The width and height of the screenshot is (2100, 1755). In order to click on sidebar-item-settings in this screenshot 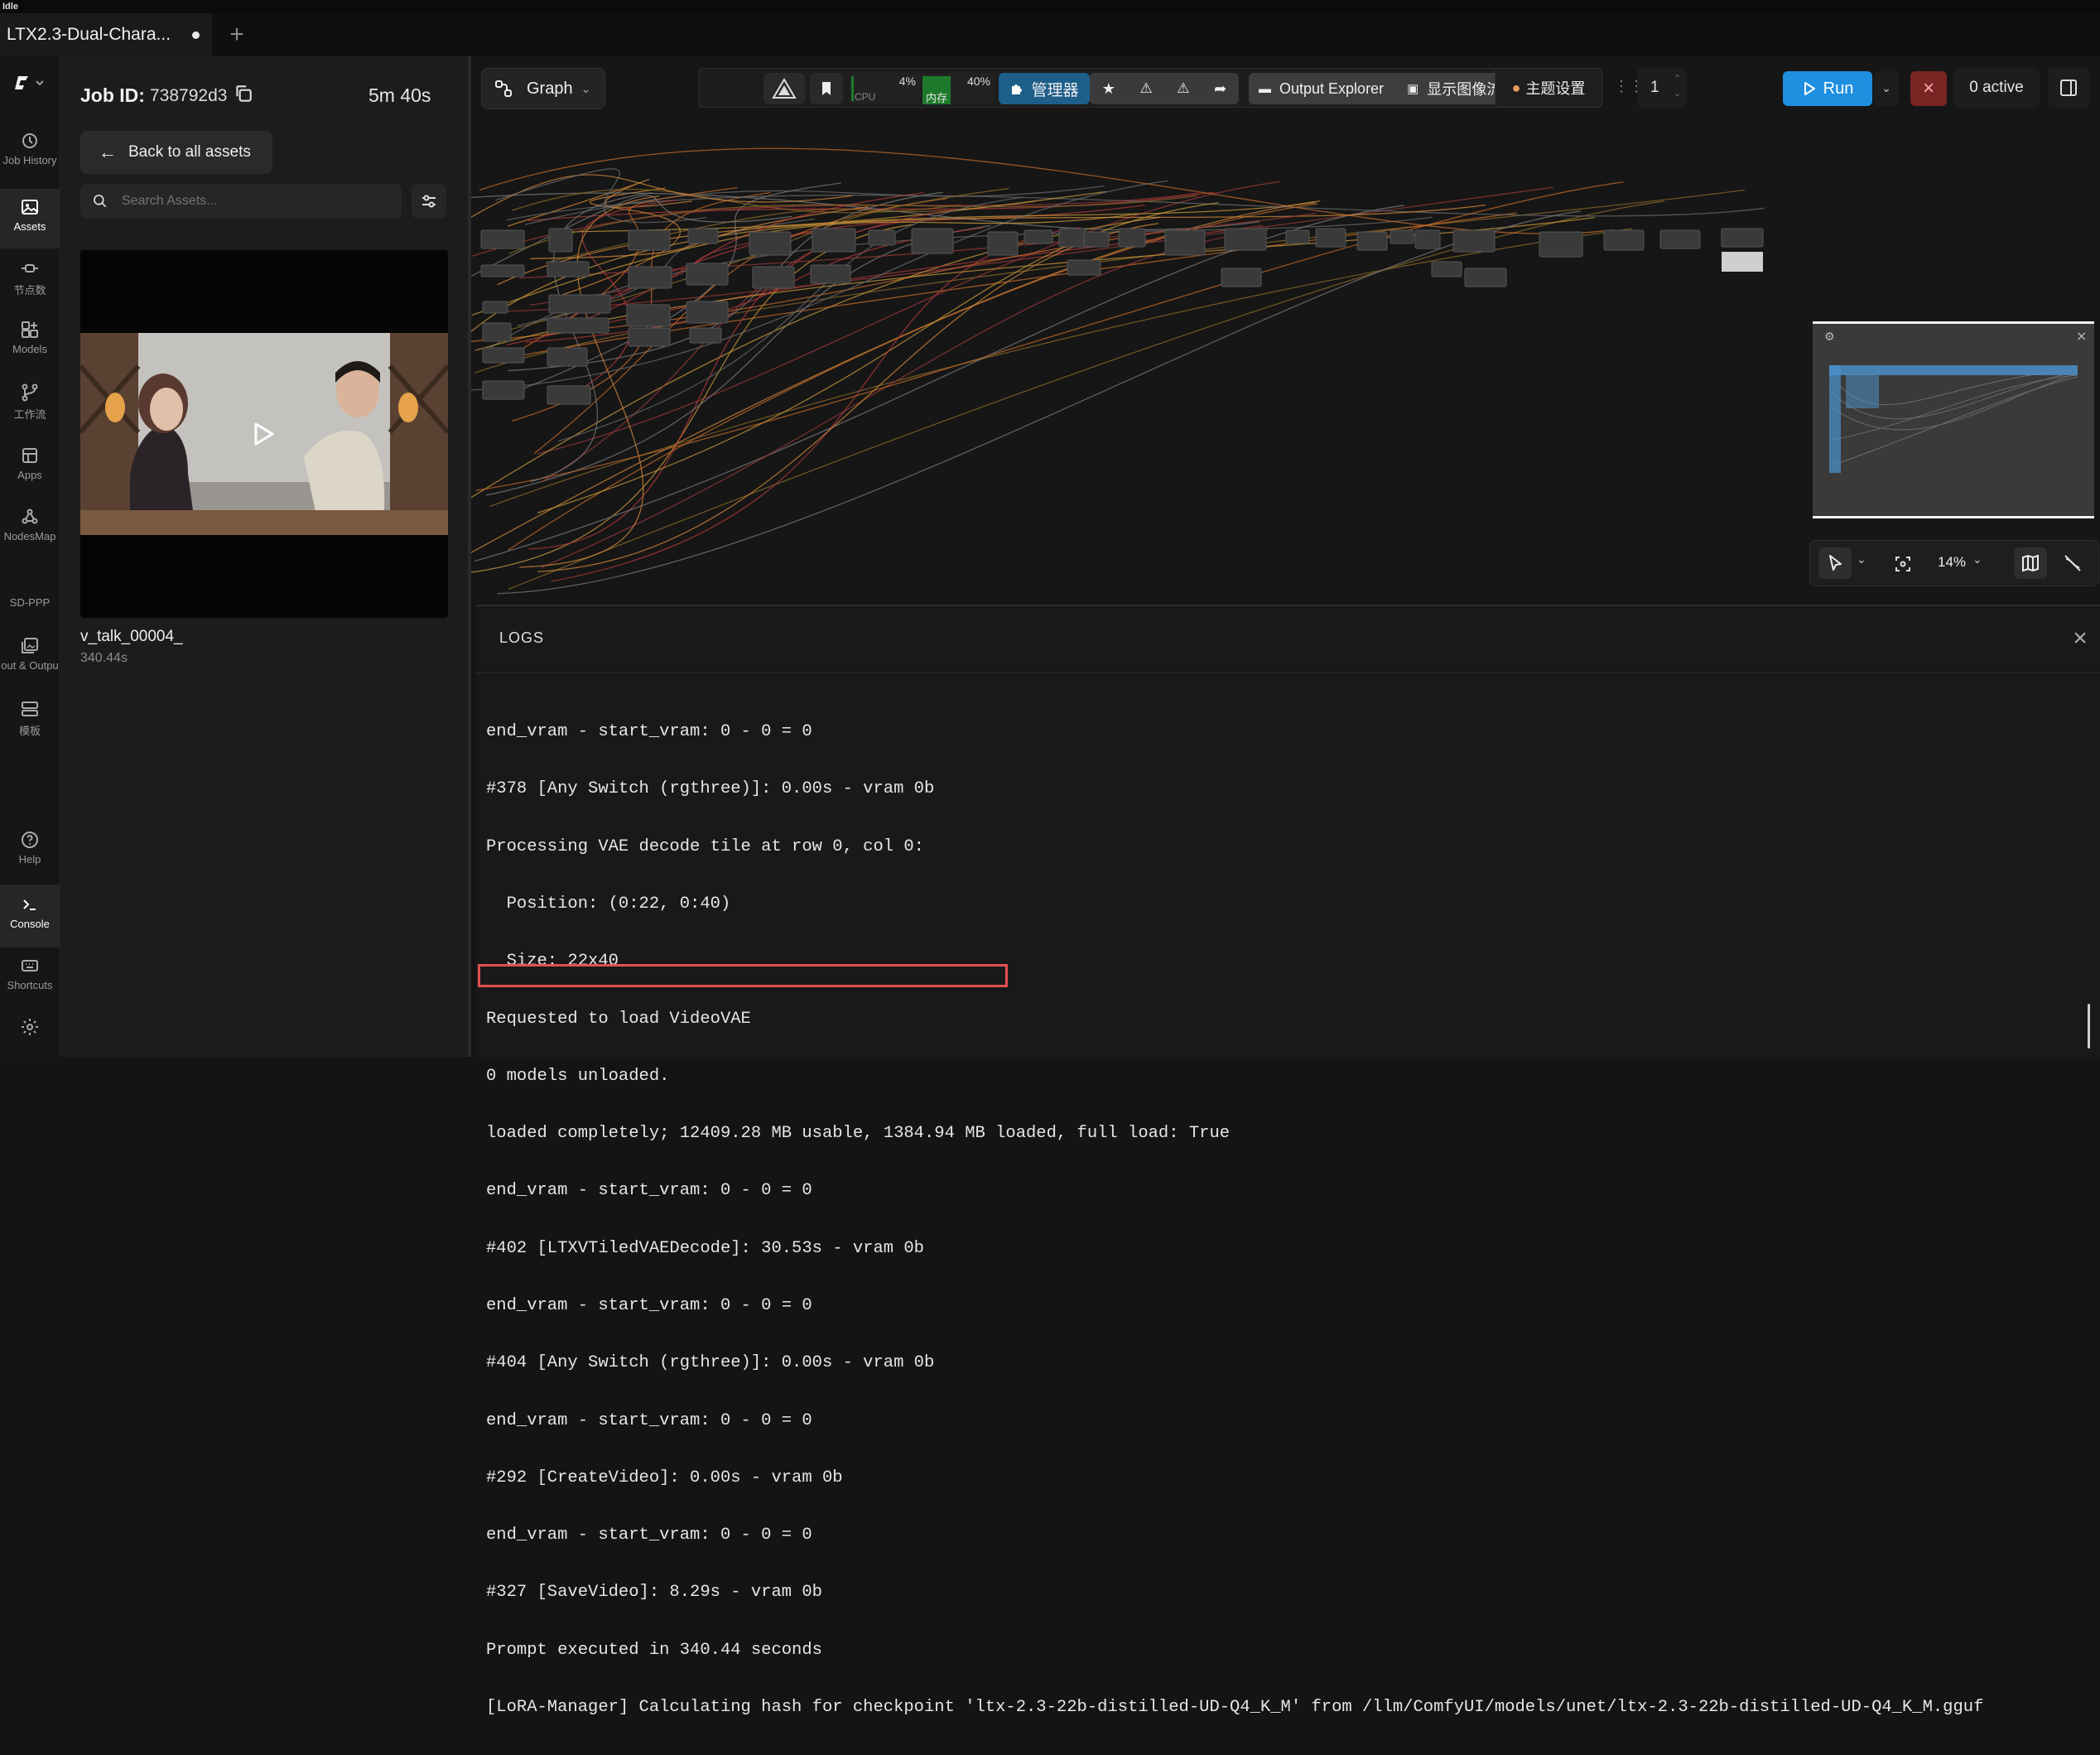, I will do `click(30, 1033)`.